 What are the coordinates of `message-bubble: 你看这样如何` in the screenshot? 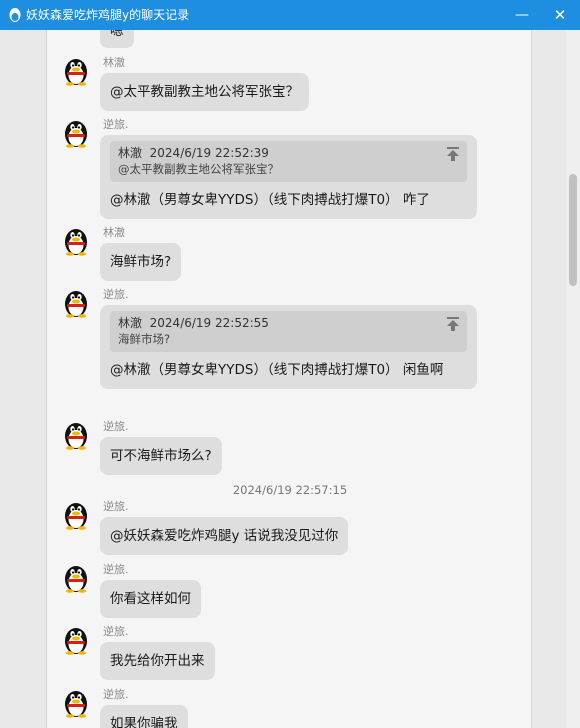 It's located at (150, 599).